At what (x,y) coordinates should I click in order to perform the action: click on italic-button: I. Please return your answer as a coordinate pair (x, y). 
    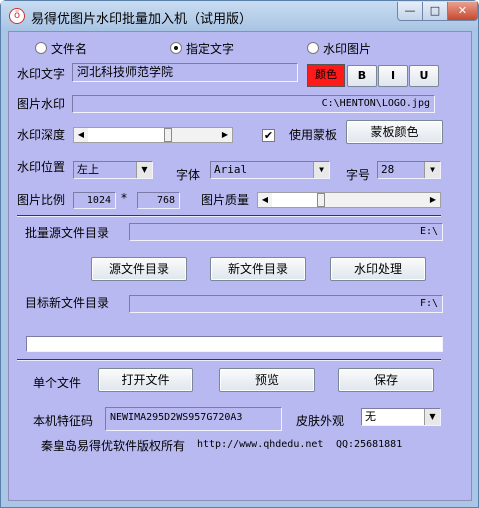
    Looking at the image, I should click on (393, 76).